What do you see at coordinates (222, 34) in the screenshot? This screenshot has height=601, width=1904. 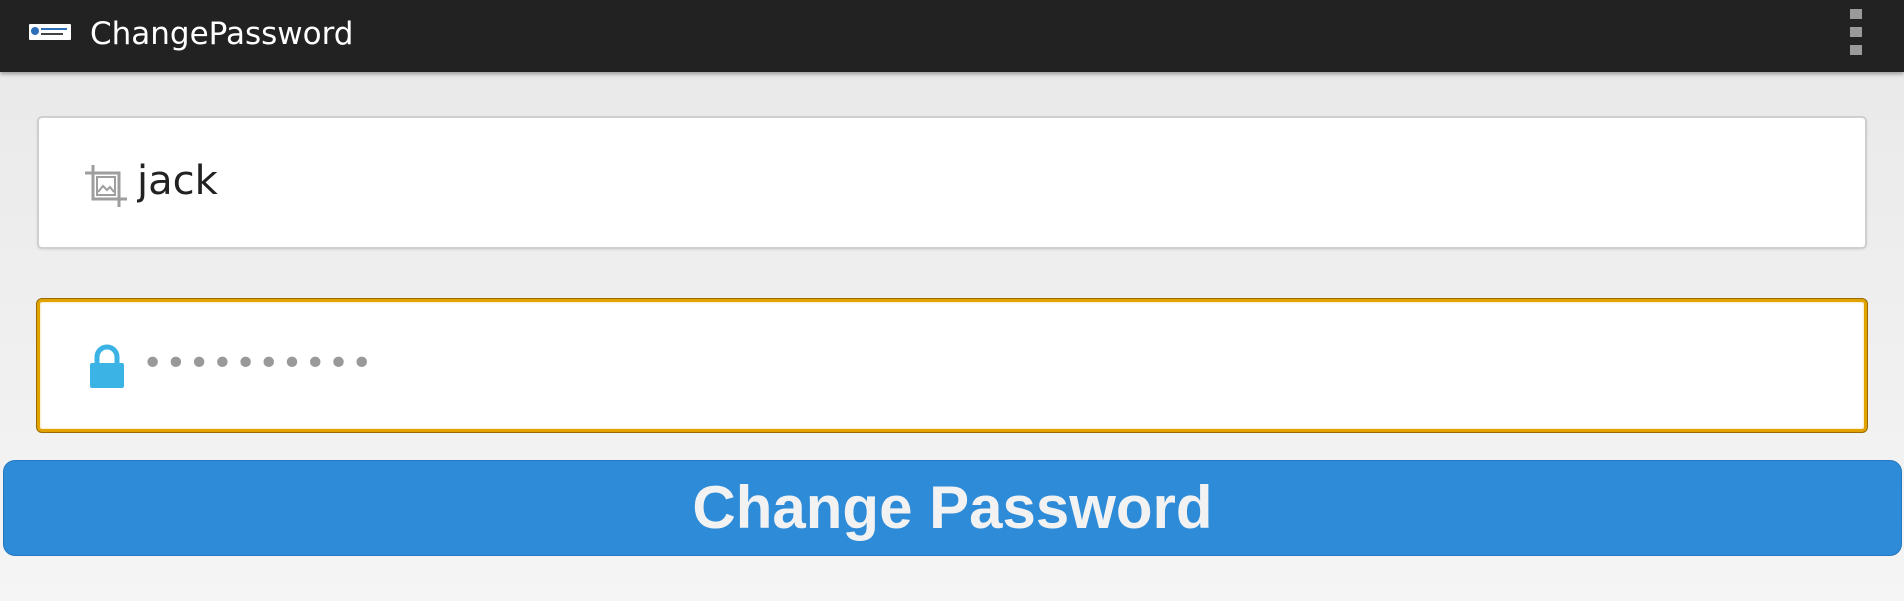 I see `app-title: ChangePassword` at bounding box center [222, 34].